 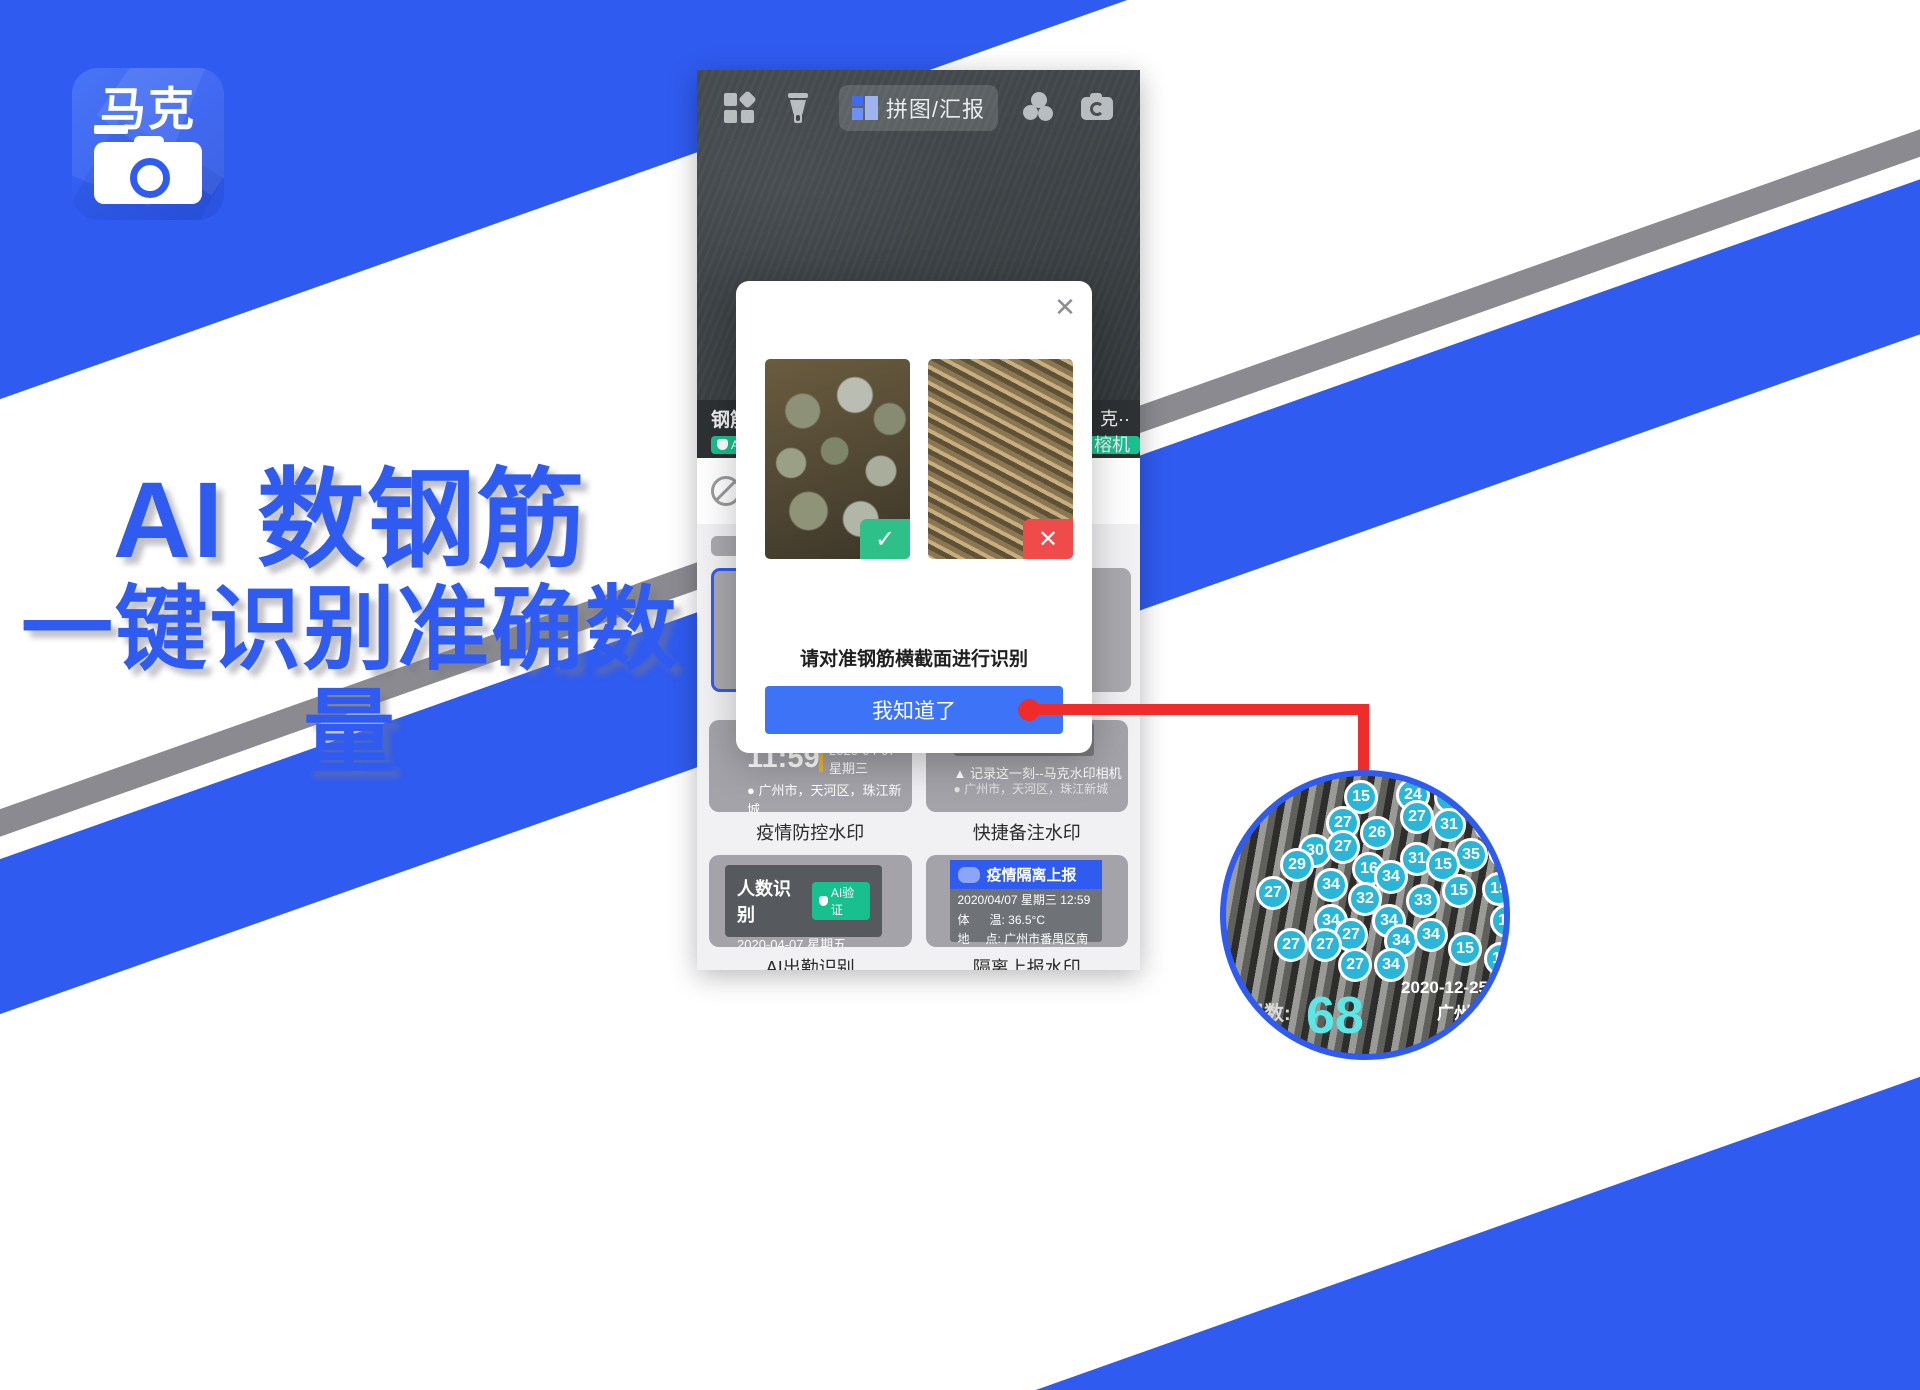 I want to click on collage-report-button: 拼图/汇报, so click(x=918, y=108).